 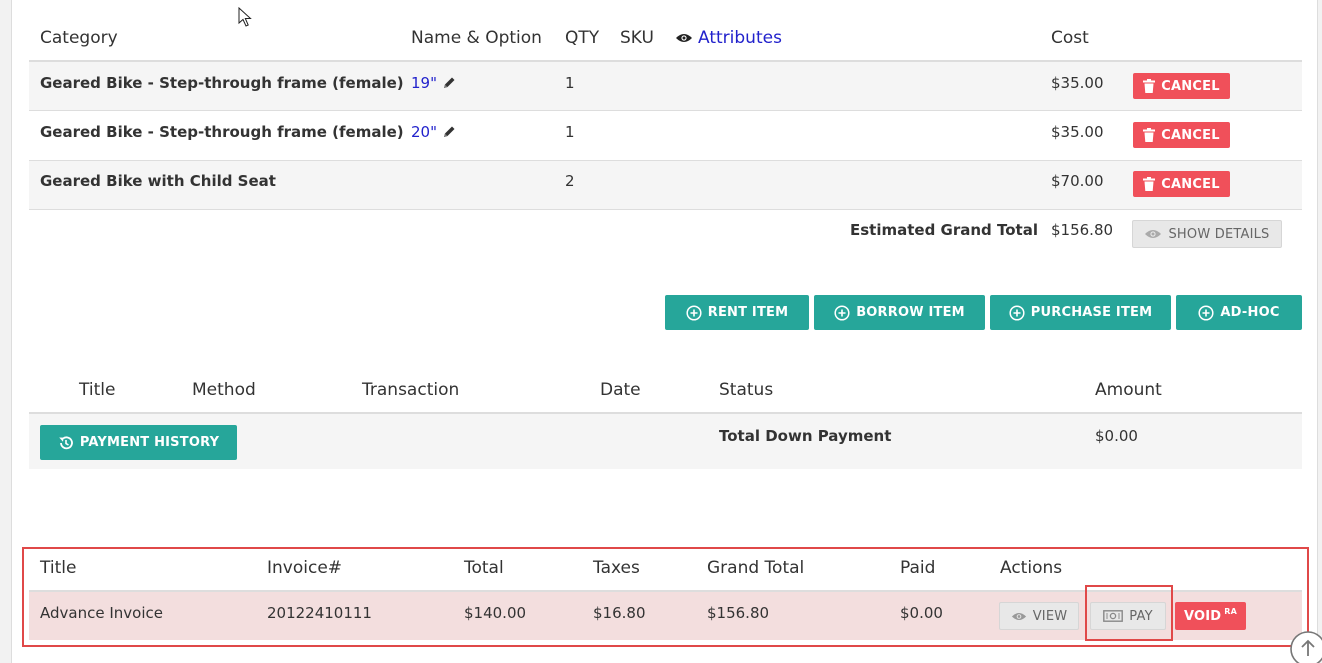 What do you see at coordinates (1116, 436) in the screenshot?
I see `down-payment-value: $0.00` at bounding box center [1116, 436].